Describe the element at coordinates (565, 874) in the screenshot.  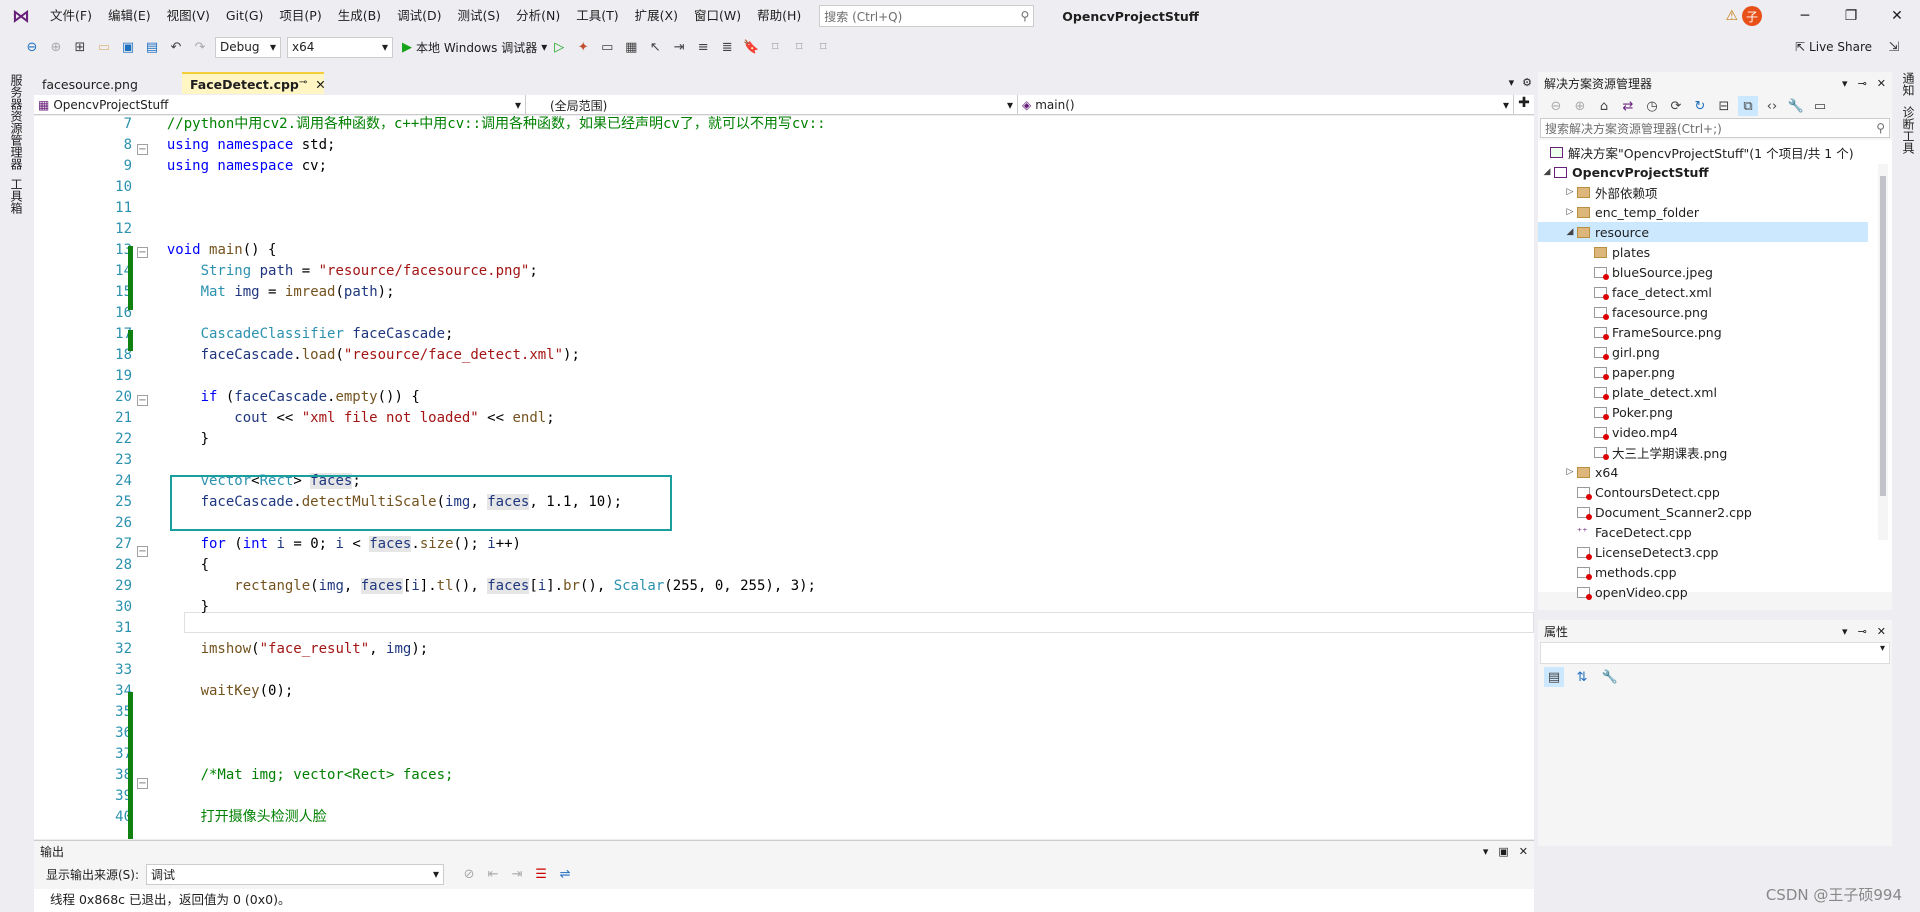
I see `word-wrap-icon: ⇌` at that location.